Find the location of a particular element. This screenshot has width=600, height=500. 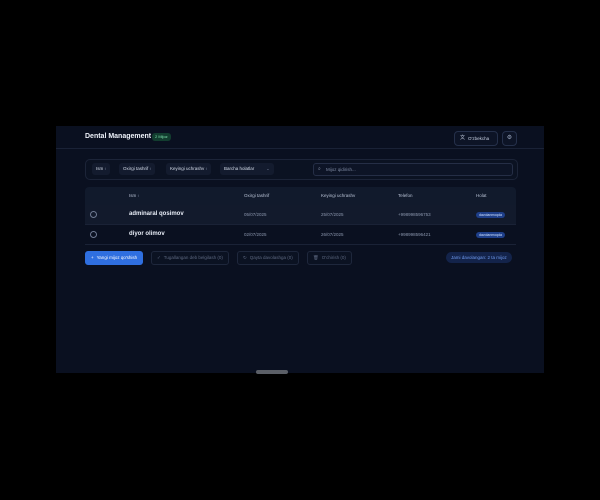

sort-last-visit-button: Oxirgi tashrif↕ is located at coordinates (137, 169).